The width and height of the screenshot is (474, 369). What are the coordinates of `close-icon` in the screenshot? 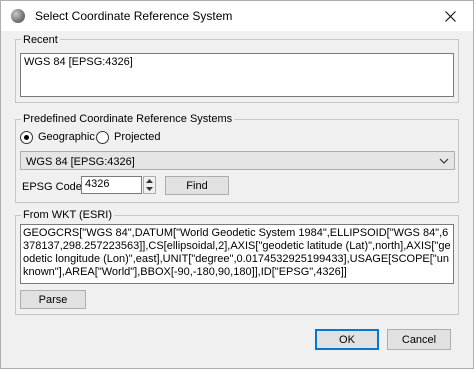 It's located at (450, 16).